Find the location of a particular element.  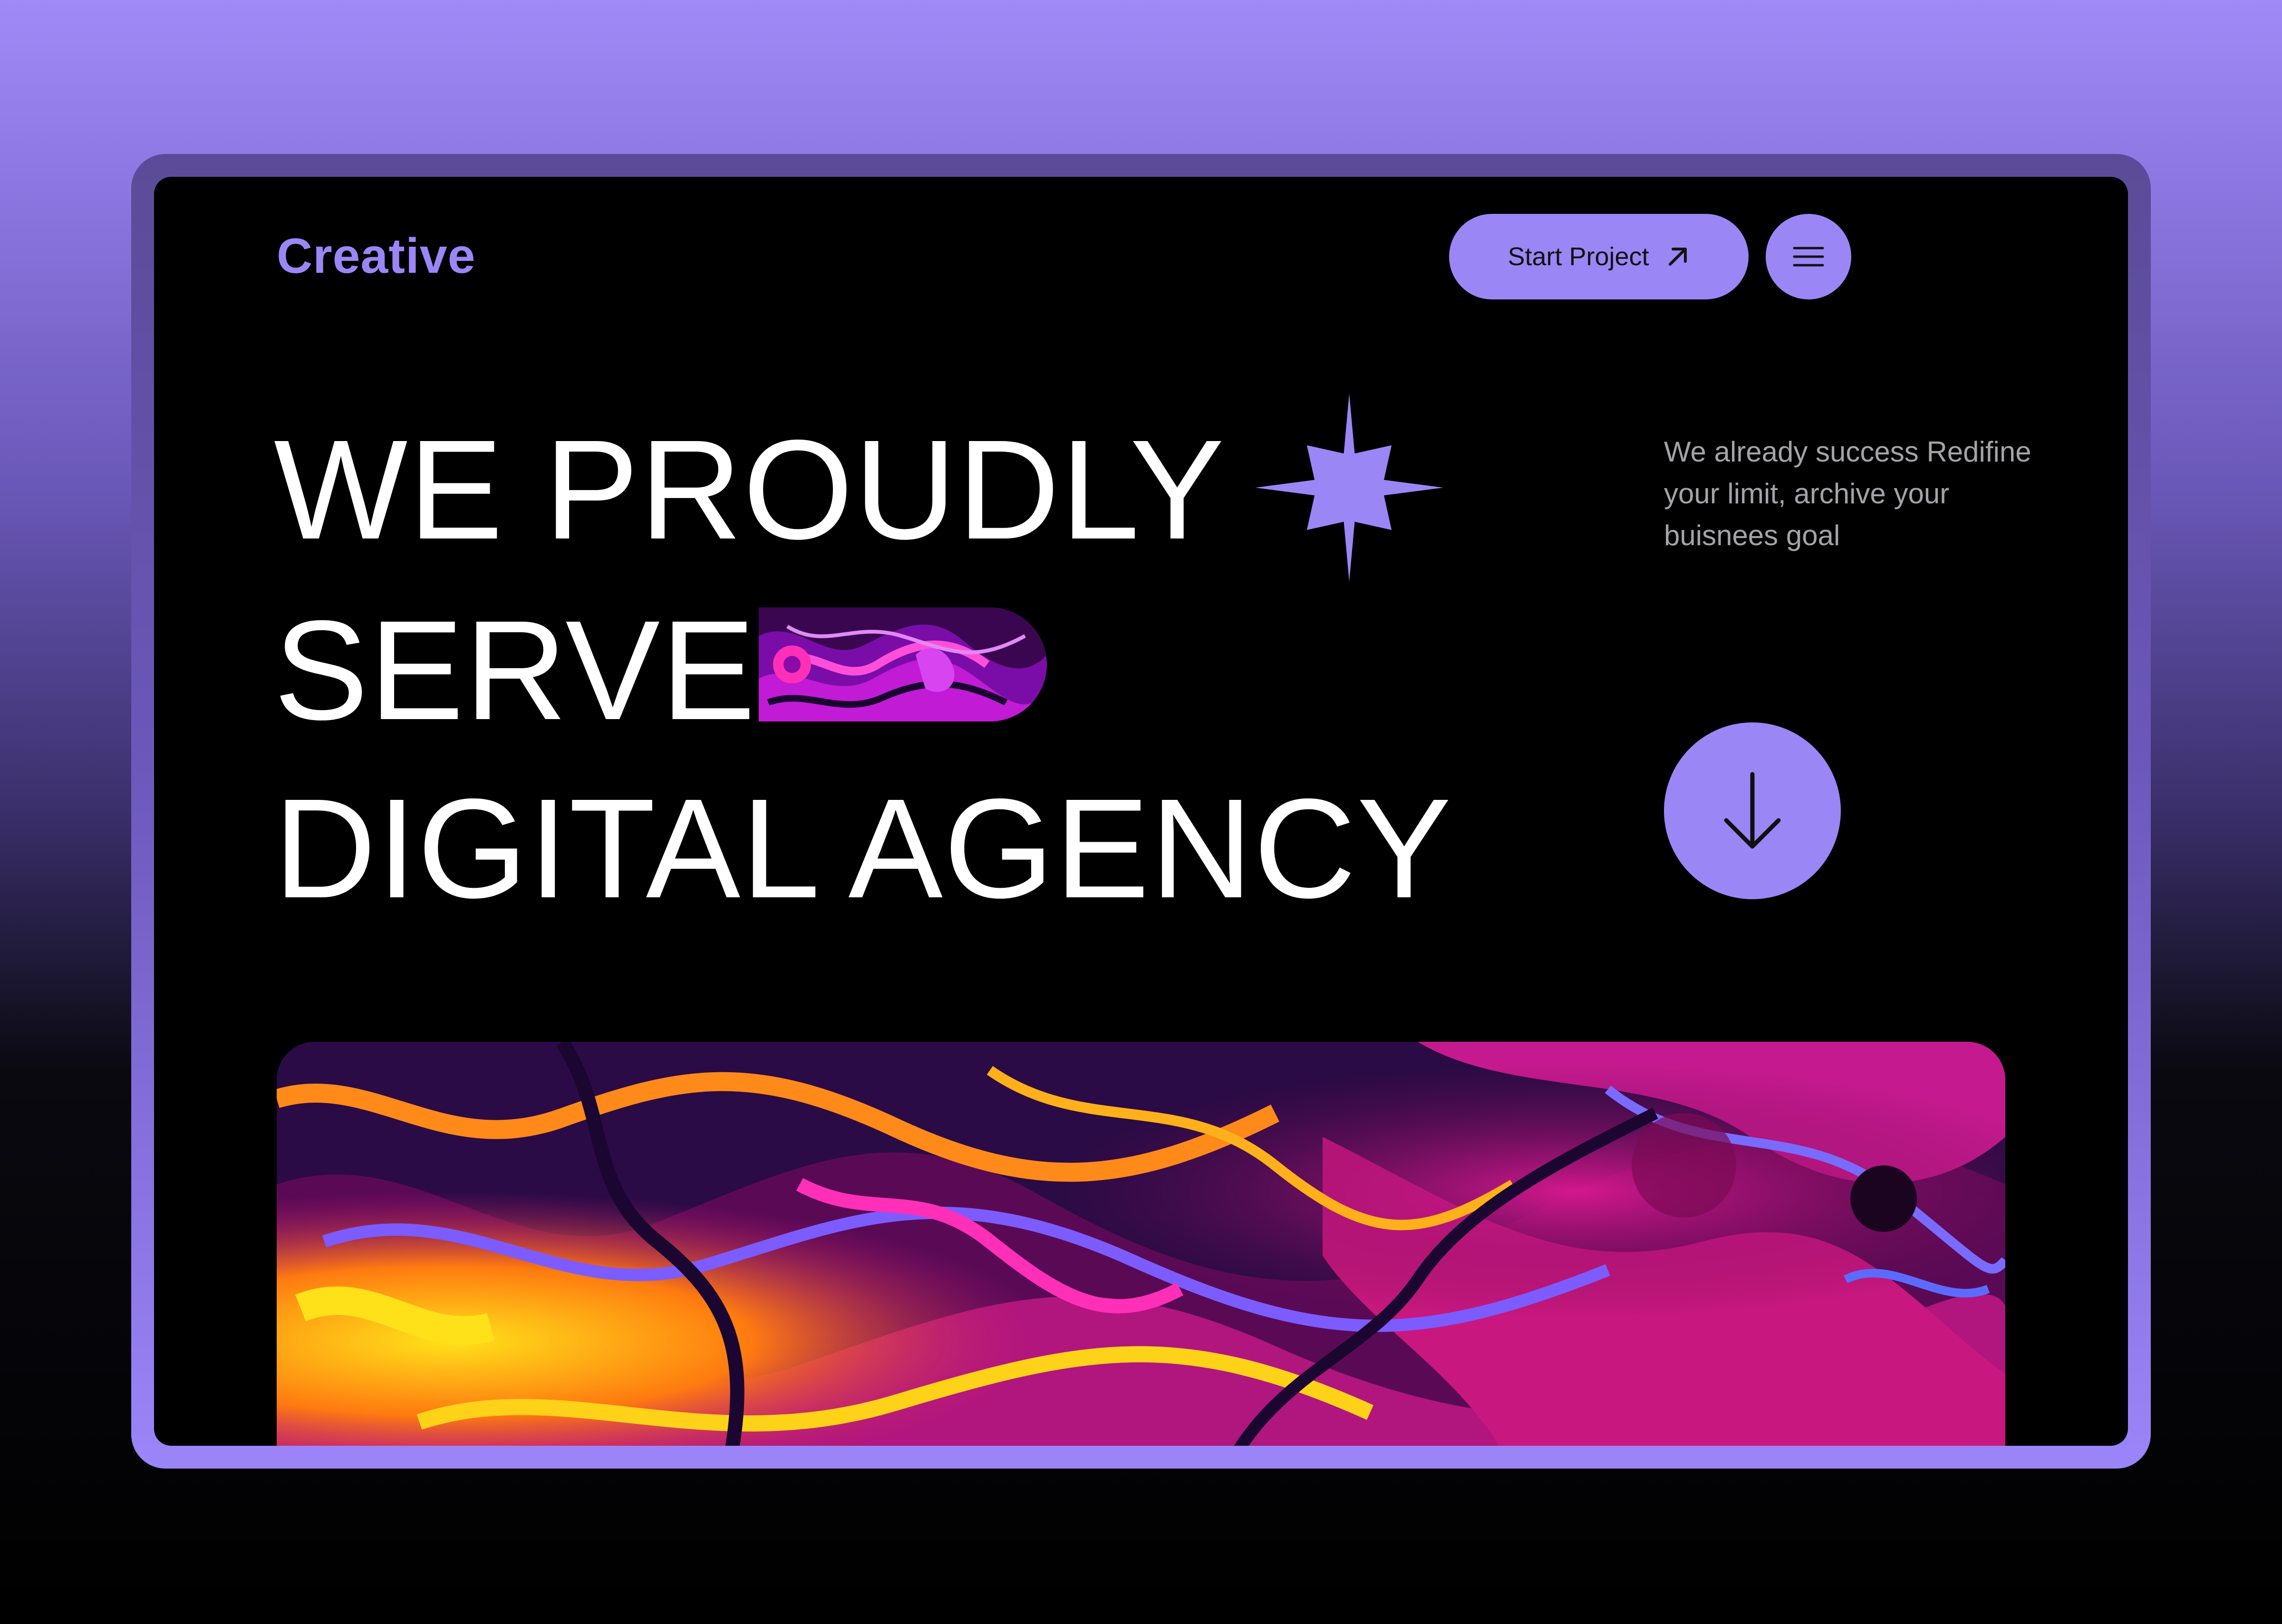

headline-line-3: DIGITAL AGENCY is located at coordinates (863, 848).